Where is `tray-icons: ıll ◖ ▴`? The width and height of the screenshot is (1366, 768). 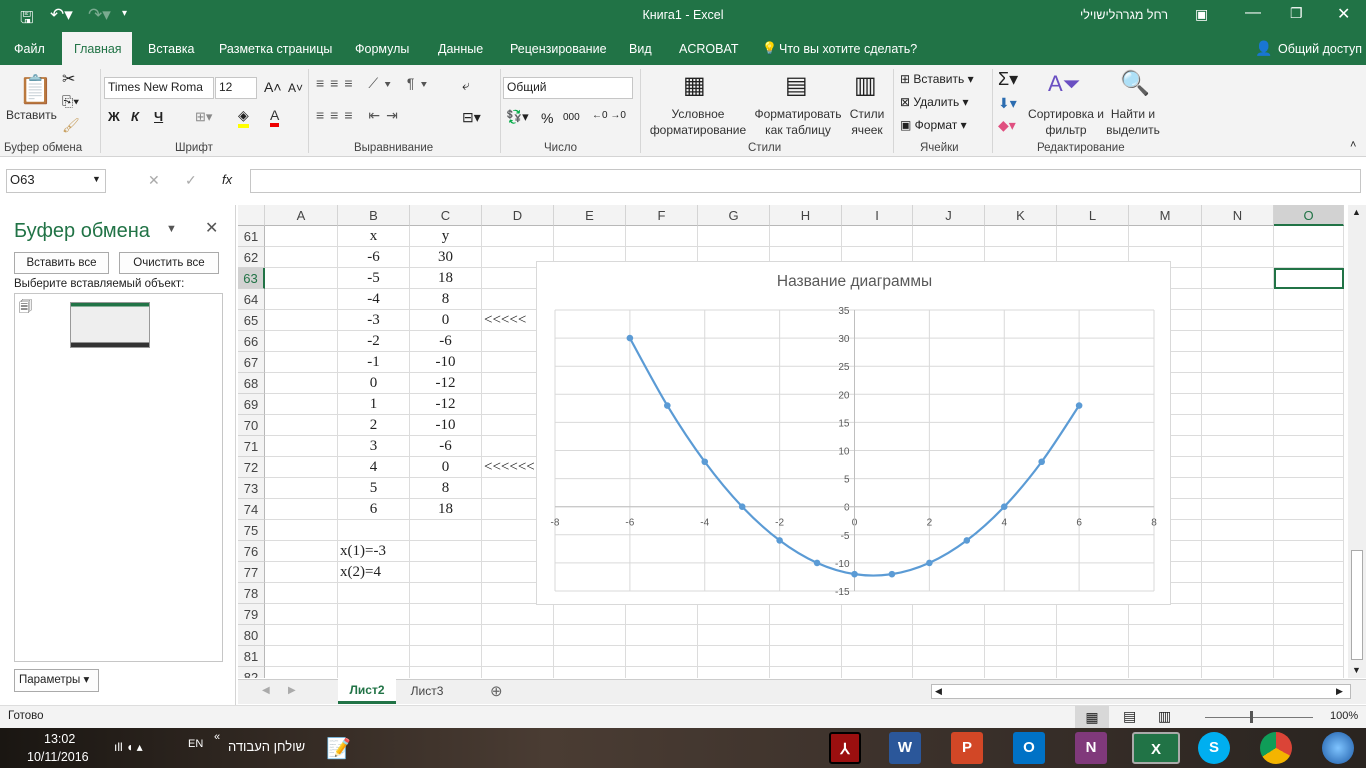 tray-icons: ıll ◖ ▴ is located at coordinates (128, 747).